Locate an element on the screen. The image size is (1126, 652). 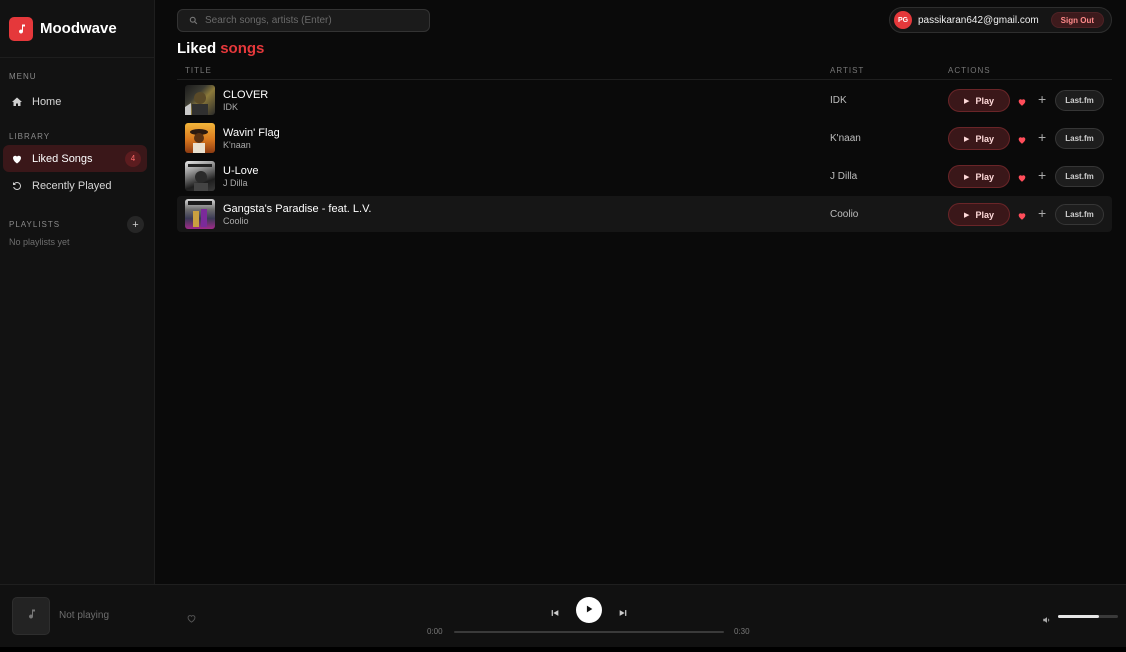
menu-section-label: MENU is located at coordinates (23, 76).